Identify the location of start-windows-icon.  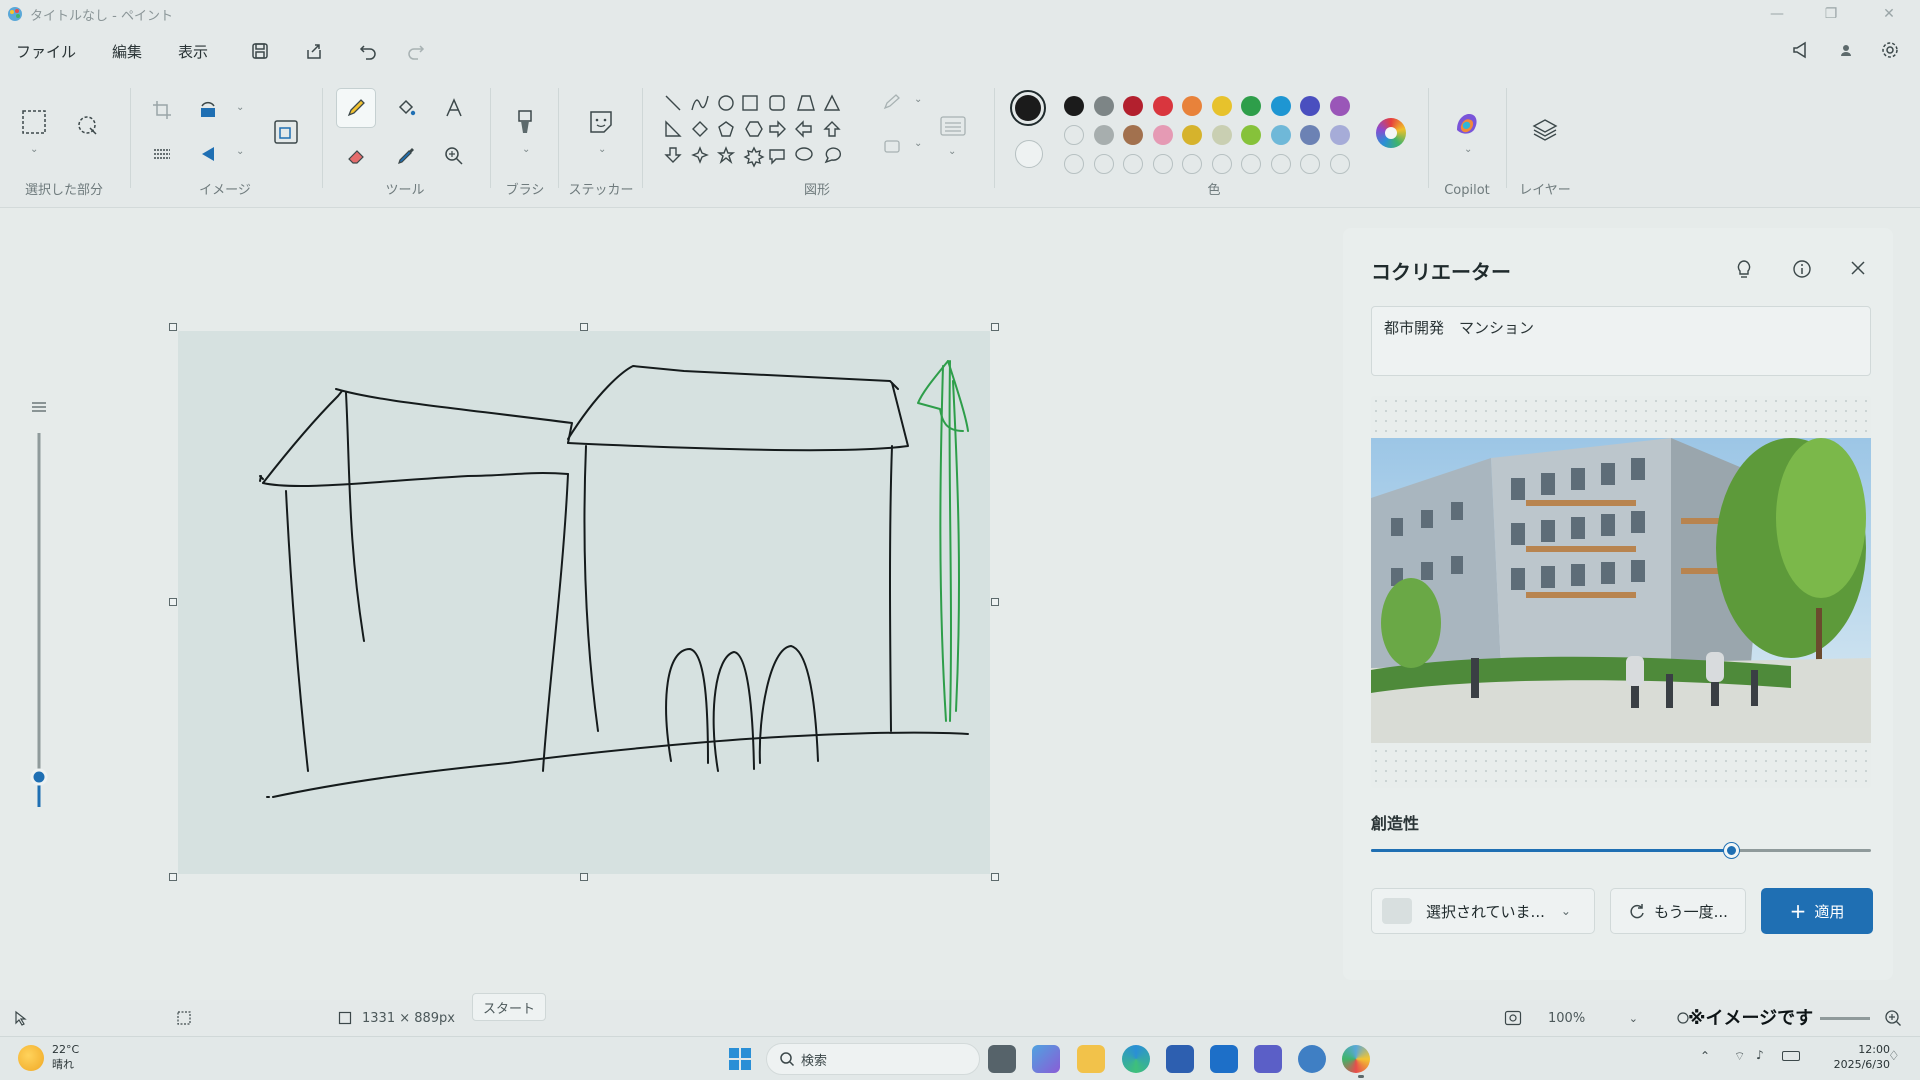
(740, 1059).